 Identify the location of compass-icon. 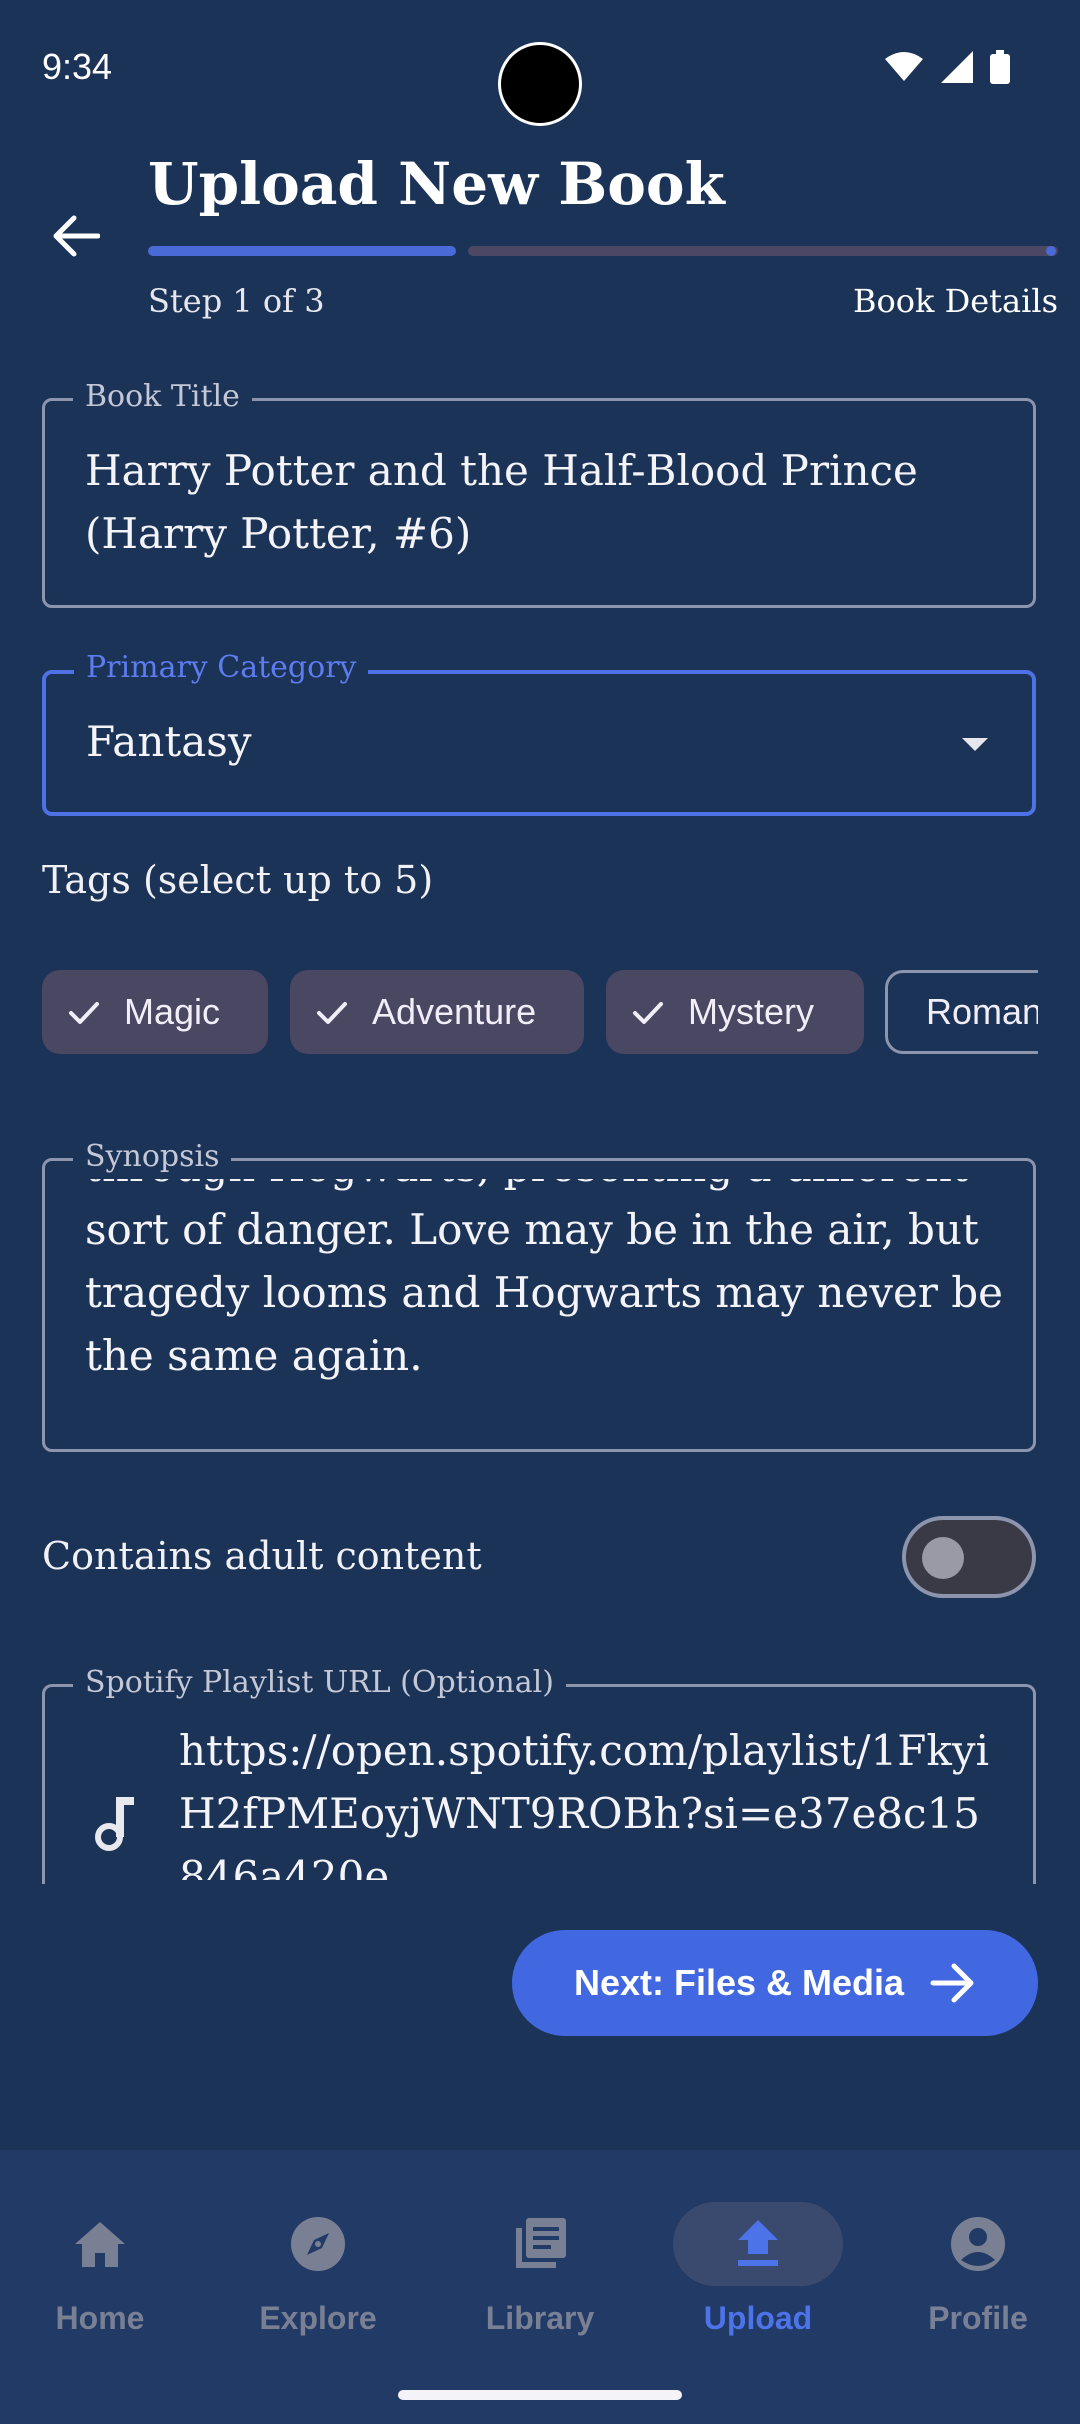
(318, 2244).